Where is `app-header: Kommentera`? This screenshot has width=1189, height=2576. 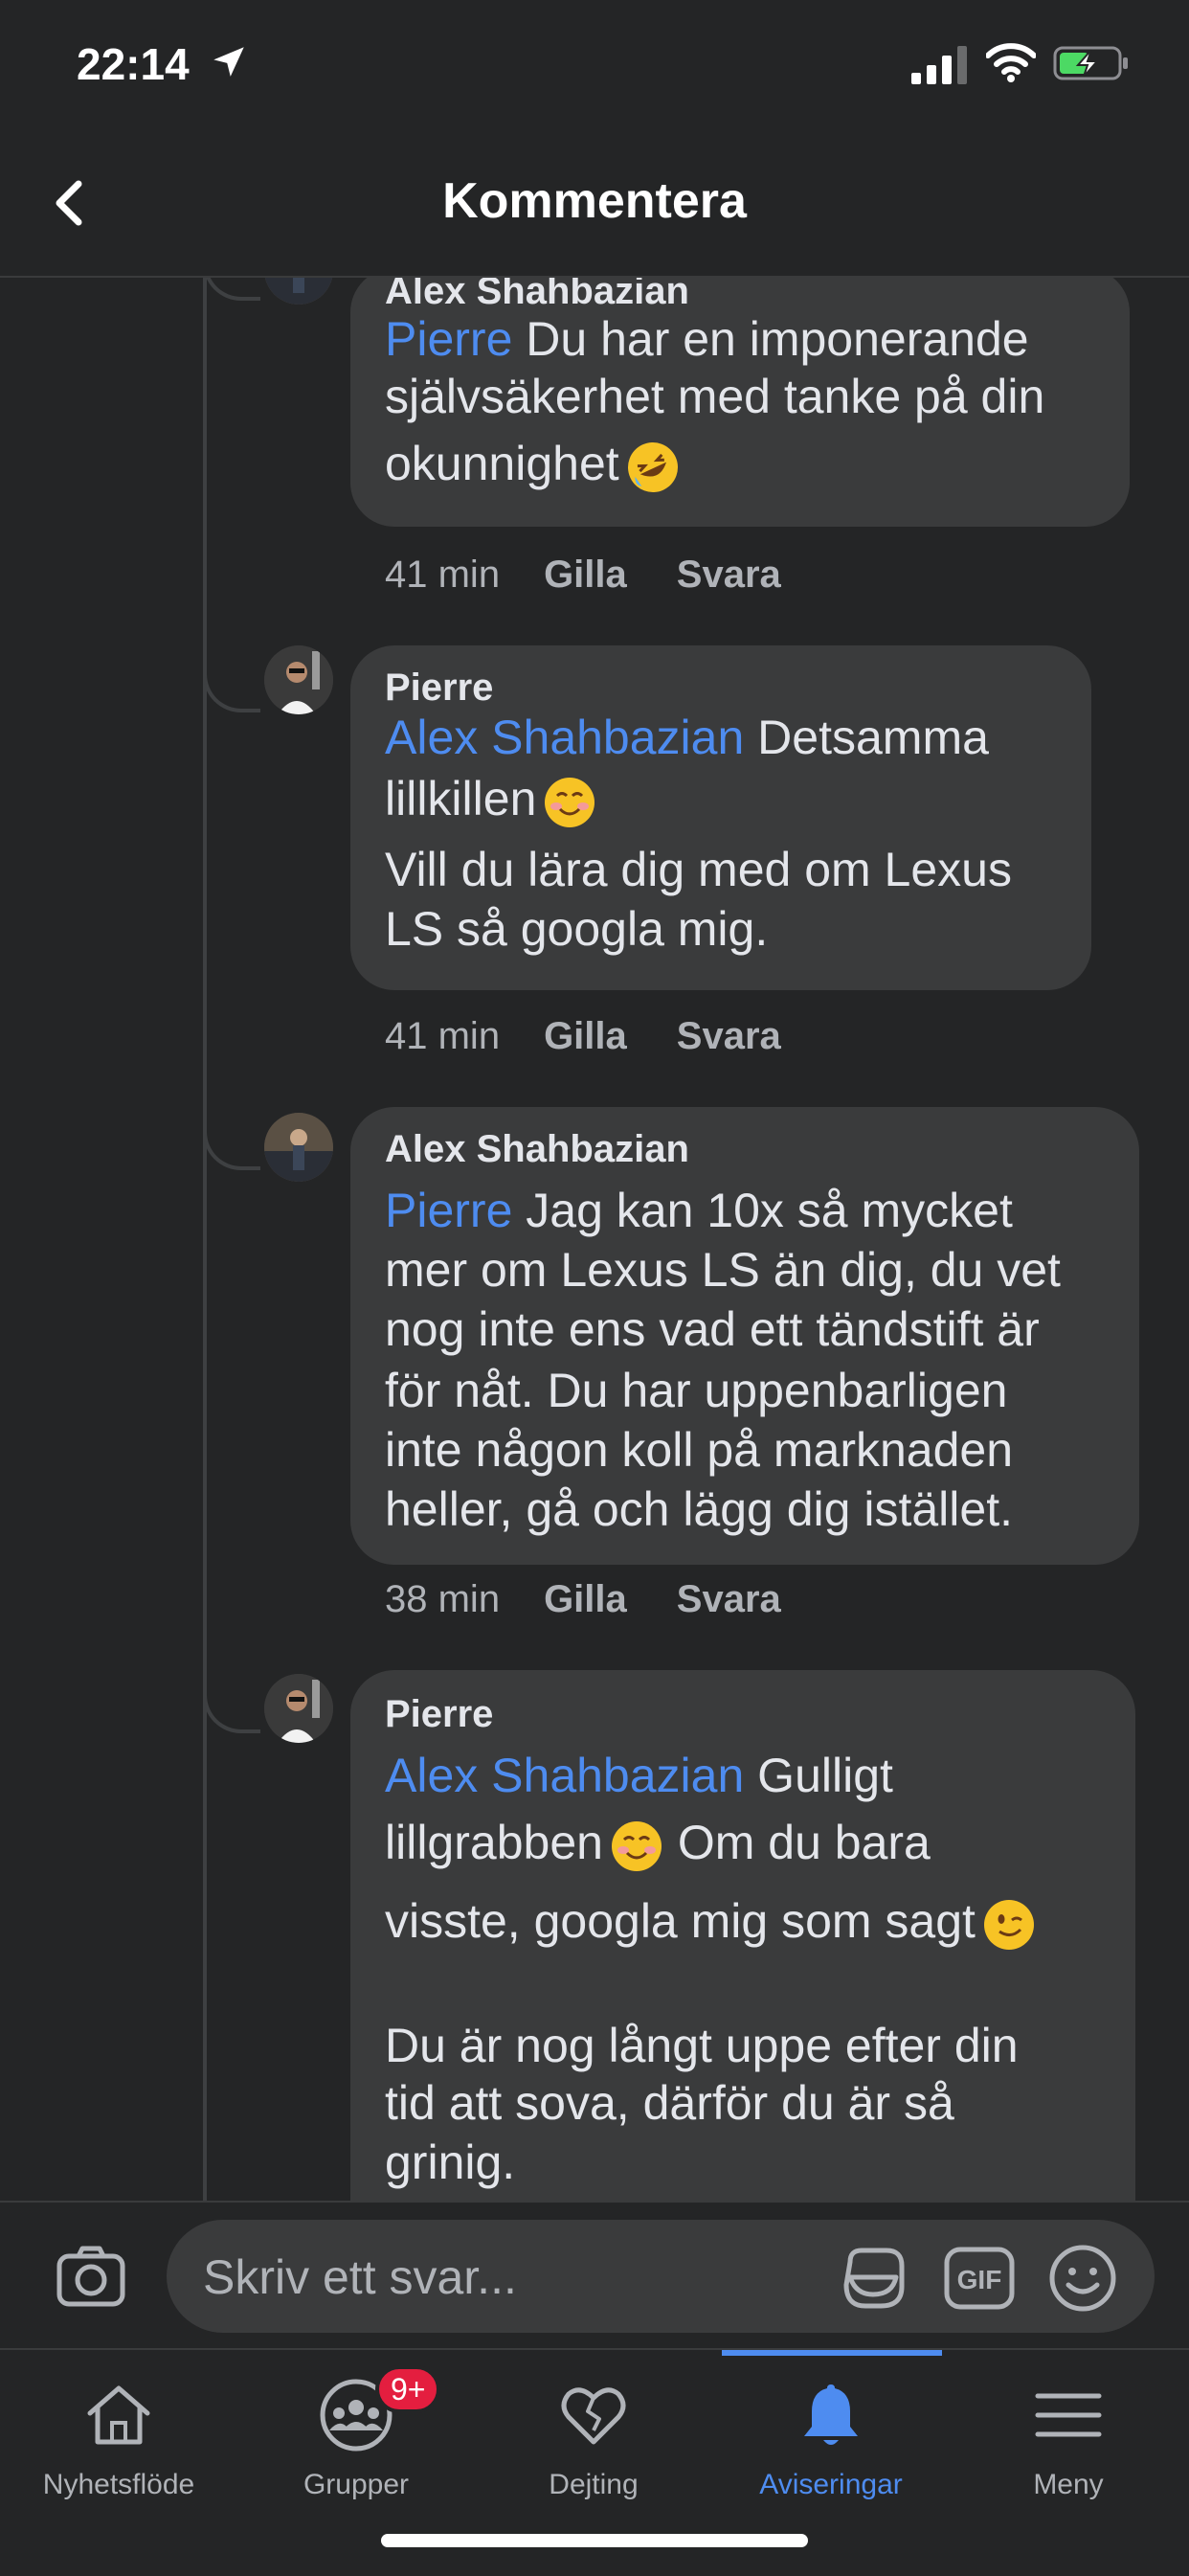
app-header: Kommentera is located at coordinates (594, 206).